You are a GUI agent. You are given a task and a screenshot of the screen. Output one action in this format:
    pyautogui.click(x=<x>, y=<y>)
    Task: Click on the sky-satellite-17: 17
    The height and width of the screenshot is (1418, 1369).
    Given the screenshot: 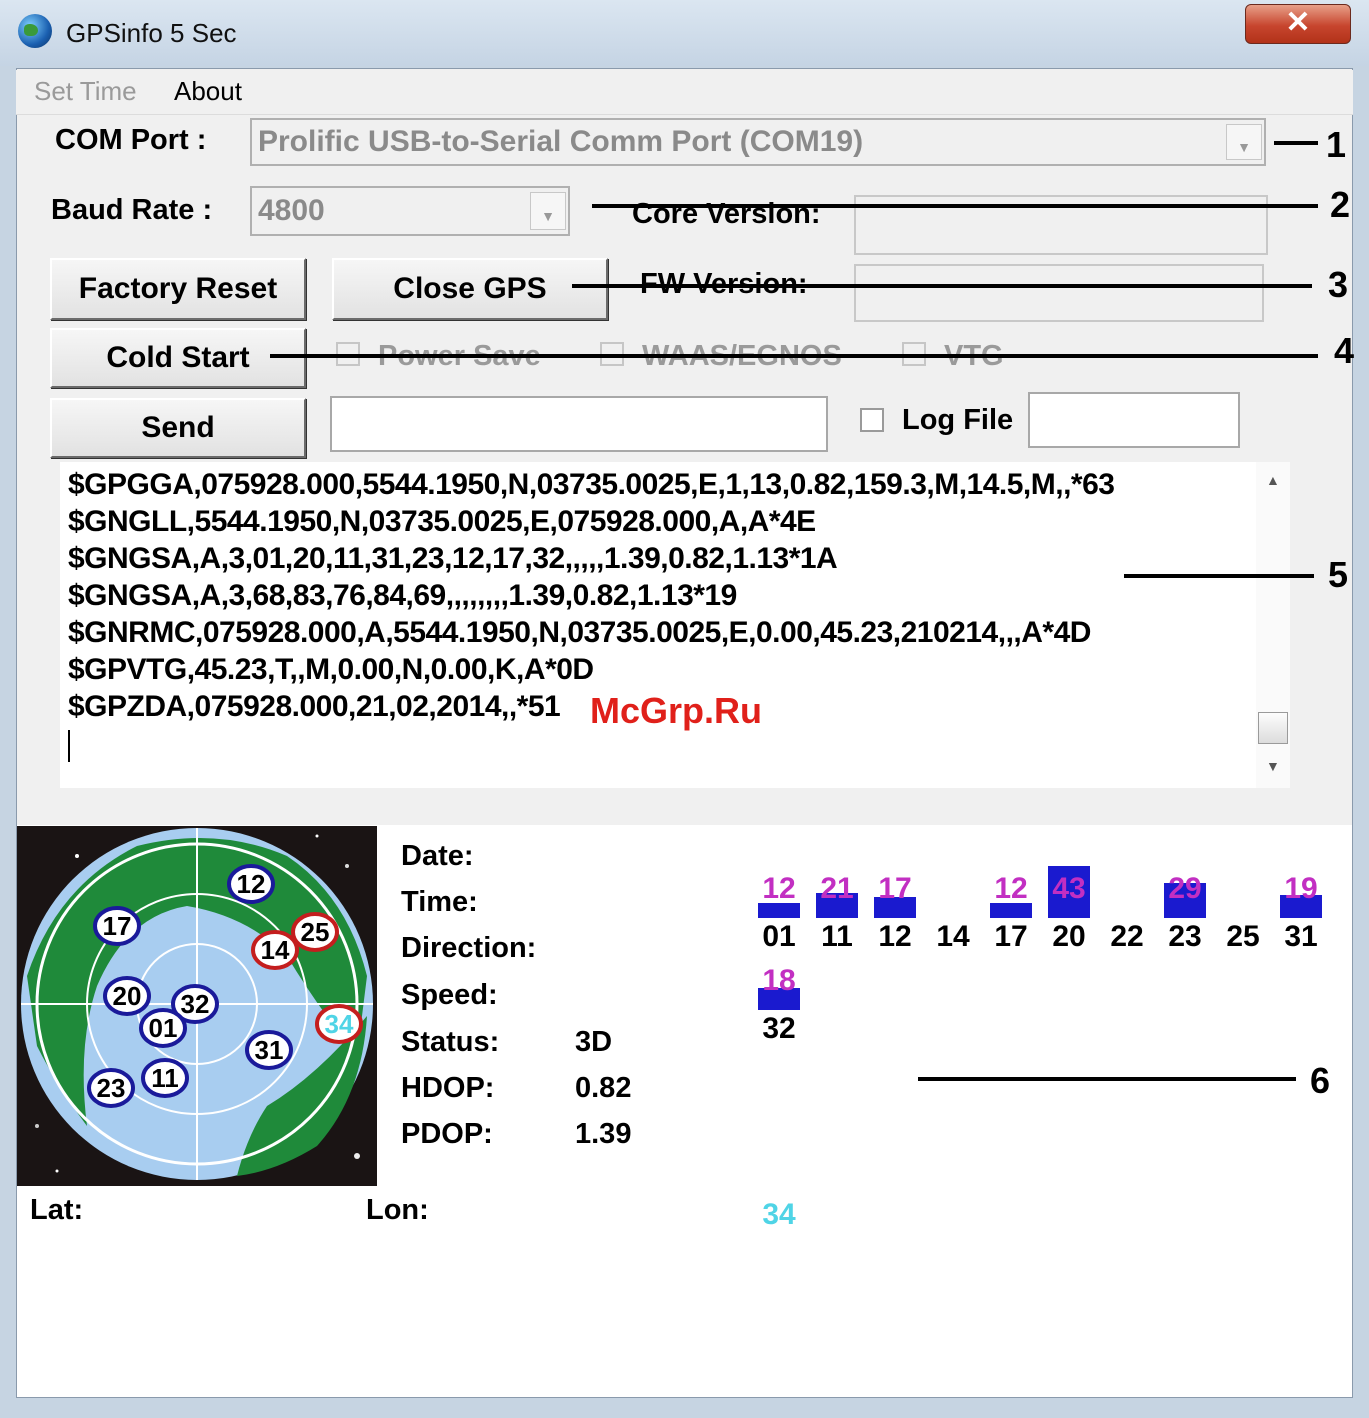 What is the action you would take?
    pyautogui.click(x=117, y=926)
    